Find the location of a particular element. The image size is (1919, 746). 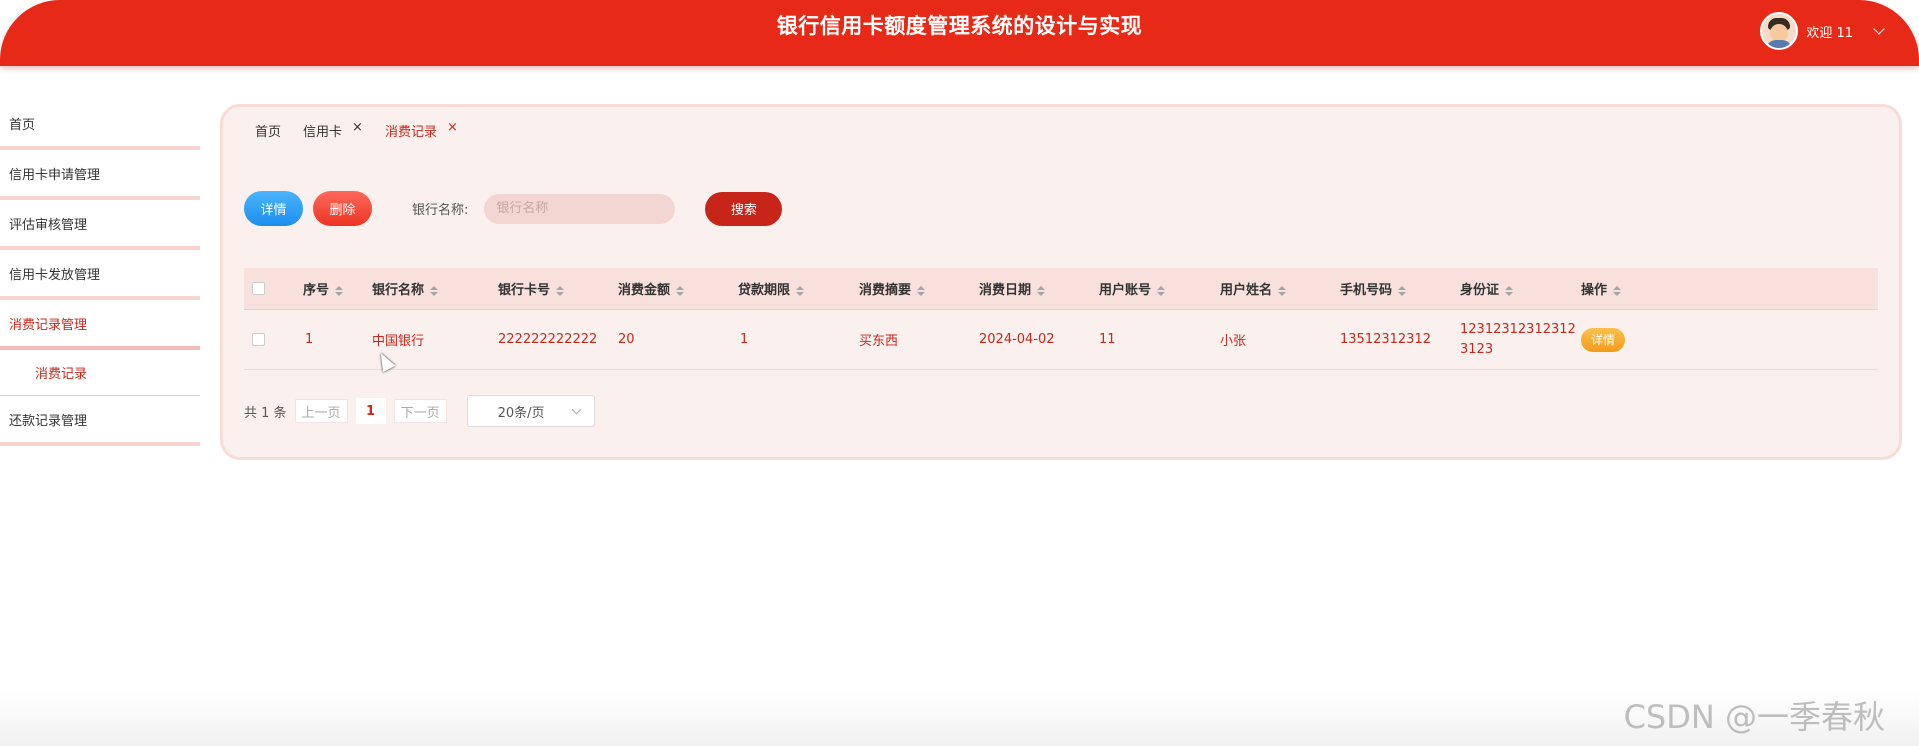

sidebar-item-home: 首页 is located at coordinates (100, 125).